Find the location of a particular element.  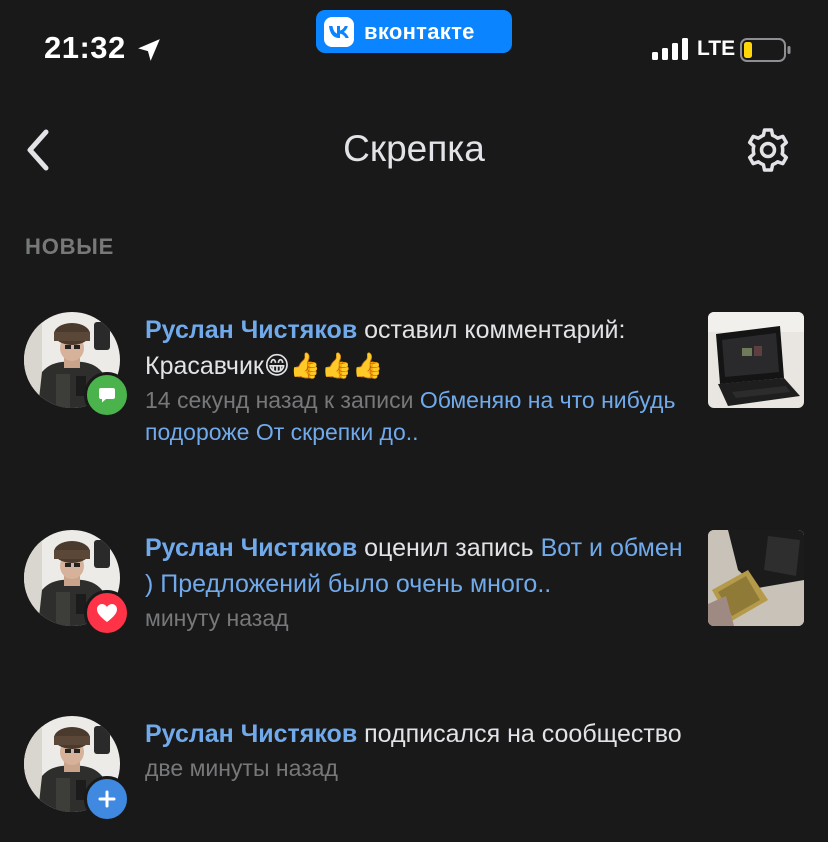

comment-badge is located at coordinates (107, 395).